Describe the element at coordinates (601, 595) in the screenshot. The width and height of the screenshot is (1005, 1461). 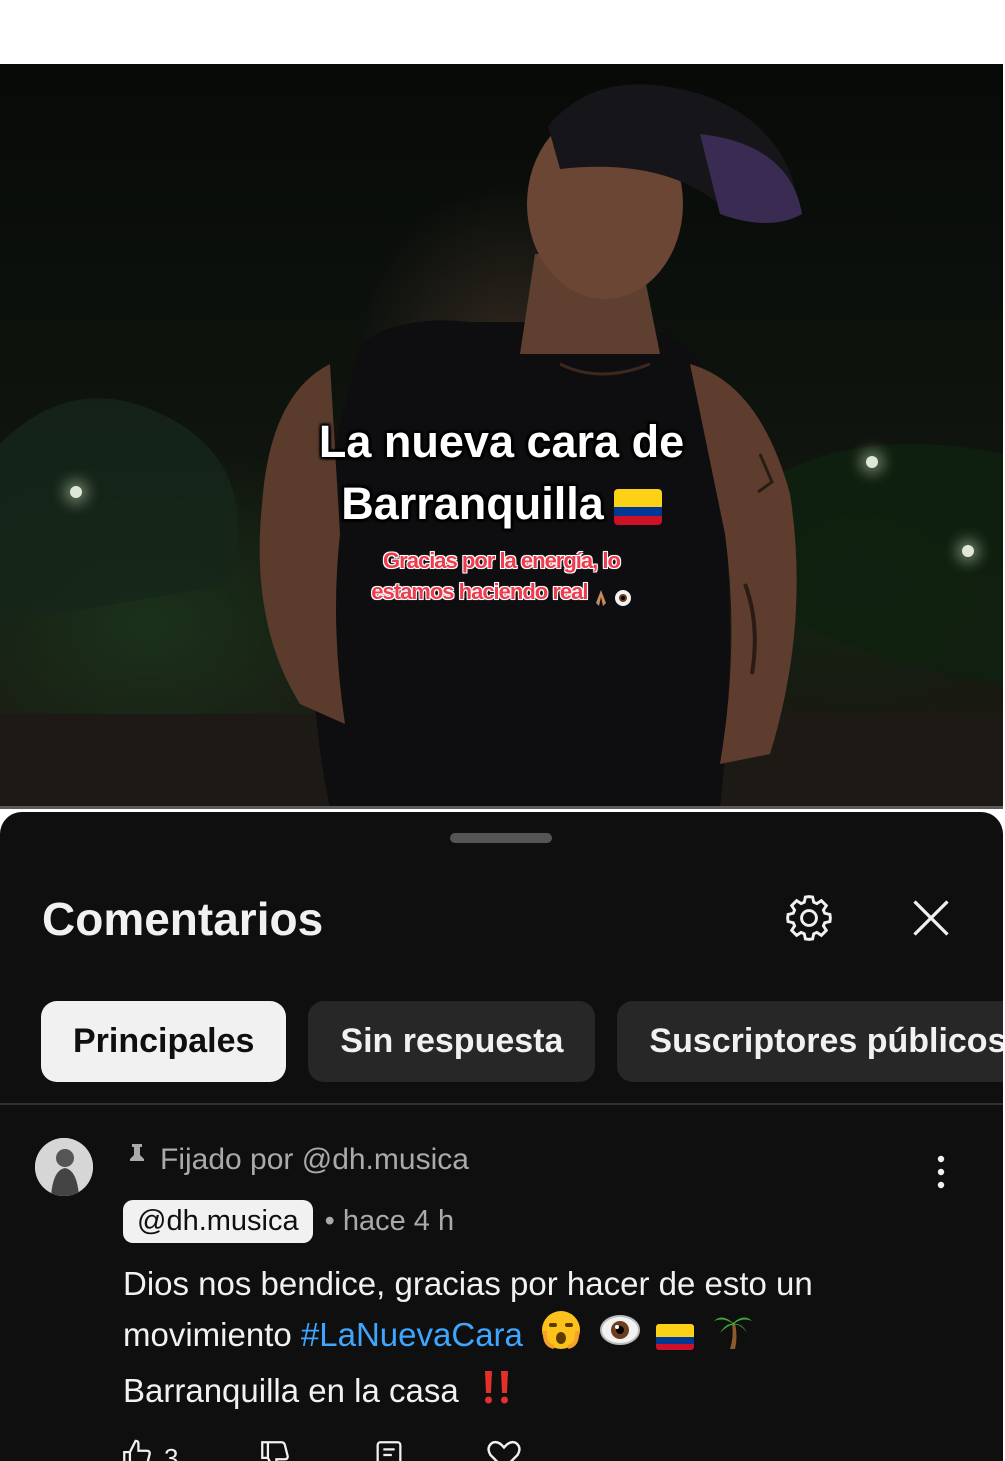
I see `praying-hands-icon` at that location.